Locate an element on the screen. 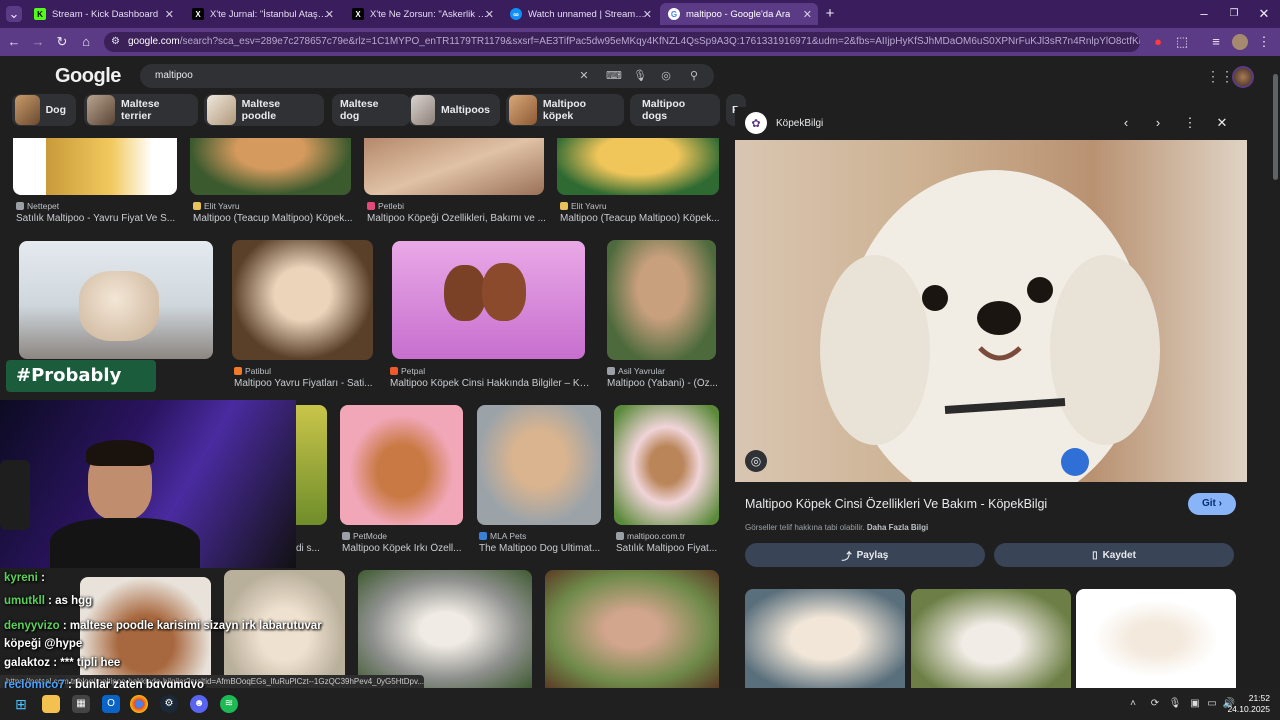 The width and height of the screenshot is (1280, 720). chip-maltipoo-dogs: Maltipoo dogs is located at coordinates (675, 110).